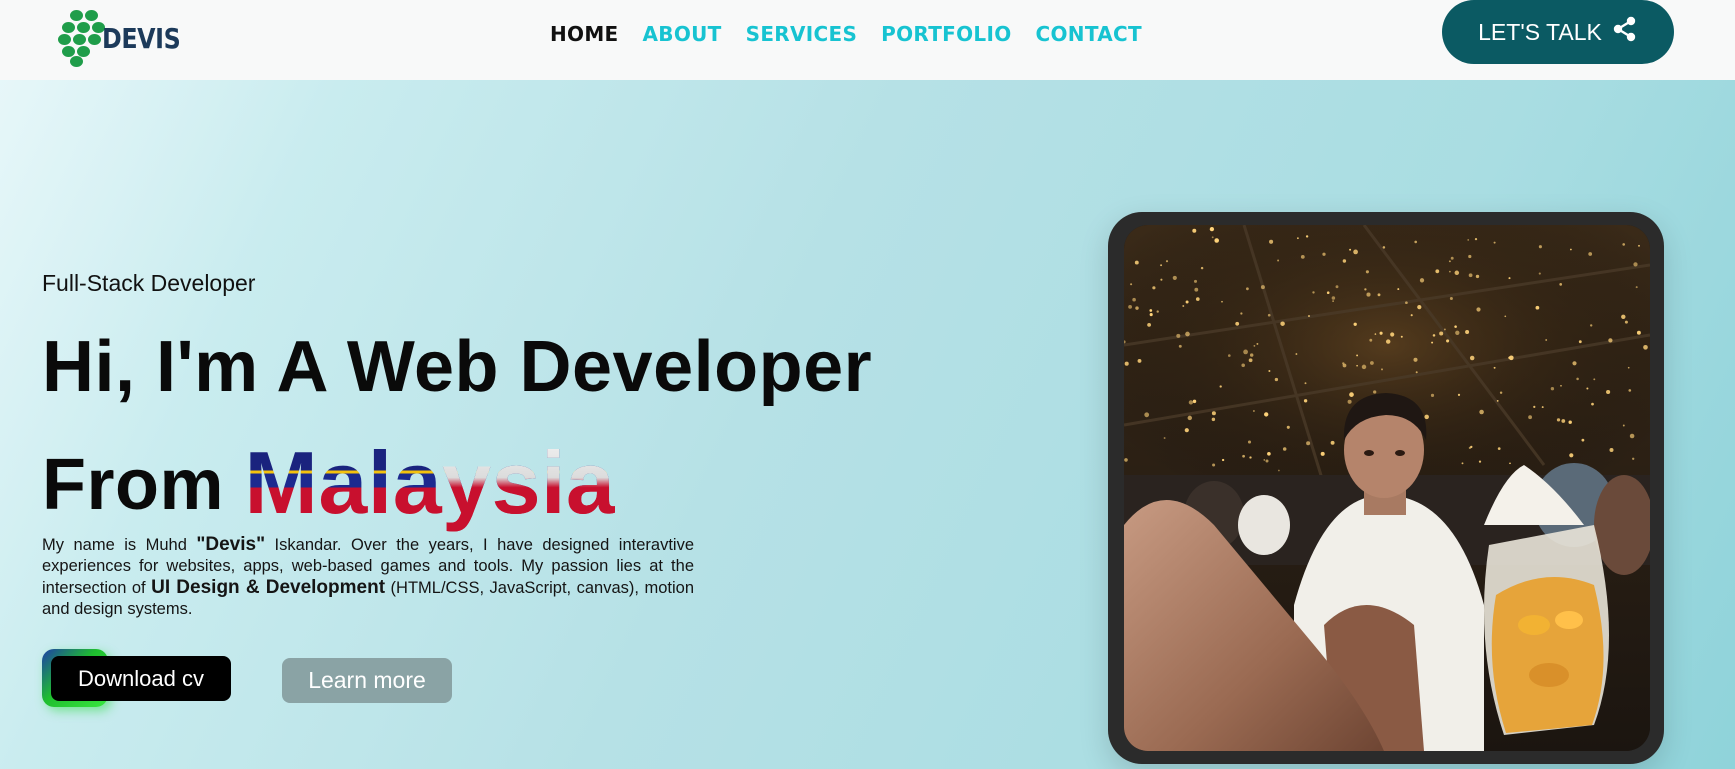 The image size is (1735, 769). What do you see at coordinates (1540, 31) in the screenshot?
I see `lets-talk-label: LET'S TALK` at bounding box center [1540, 31].